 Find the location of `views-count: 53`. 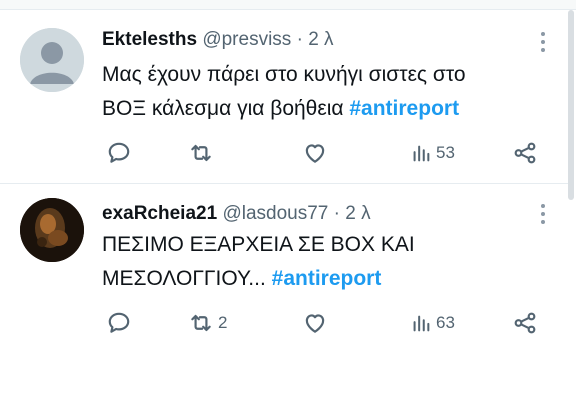

views-count: 53 is located at coordinates (445, 152).